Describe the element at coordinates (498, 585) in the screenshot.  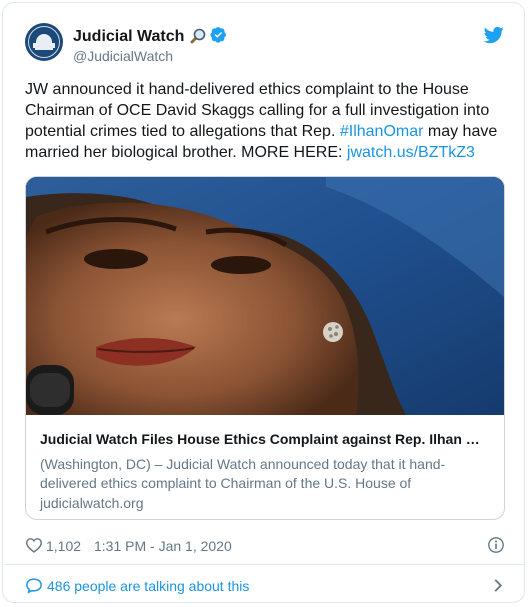
I see `chevron-right-icon` at that location.